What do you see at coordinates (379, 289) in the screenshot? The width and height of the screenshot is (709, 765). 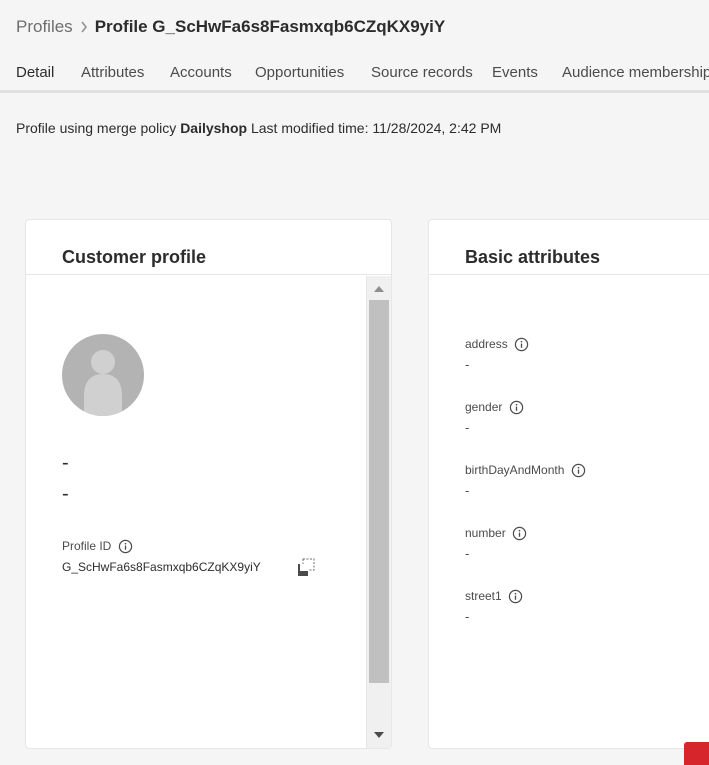 I see `scroll-up-icon` at bounding box center [379, 289].